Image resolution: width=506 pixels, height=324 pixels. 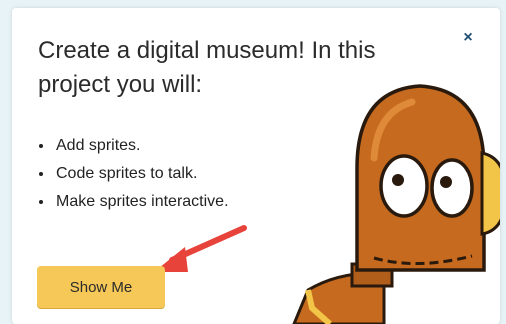 I want to click on show-me-button: Show Me, so click(x=101, y=287).